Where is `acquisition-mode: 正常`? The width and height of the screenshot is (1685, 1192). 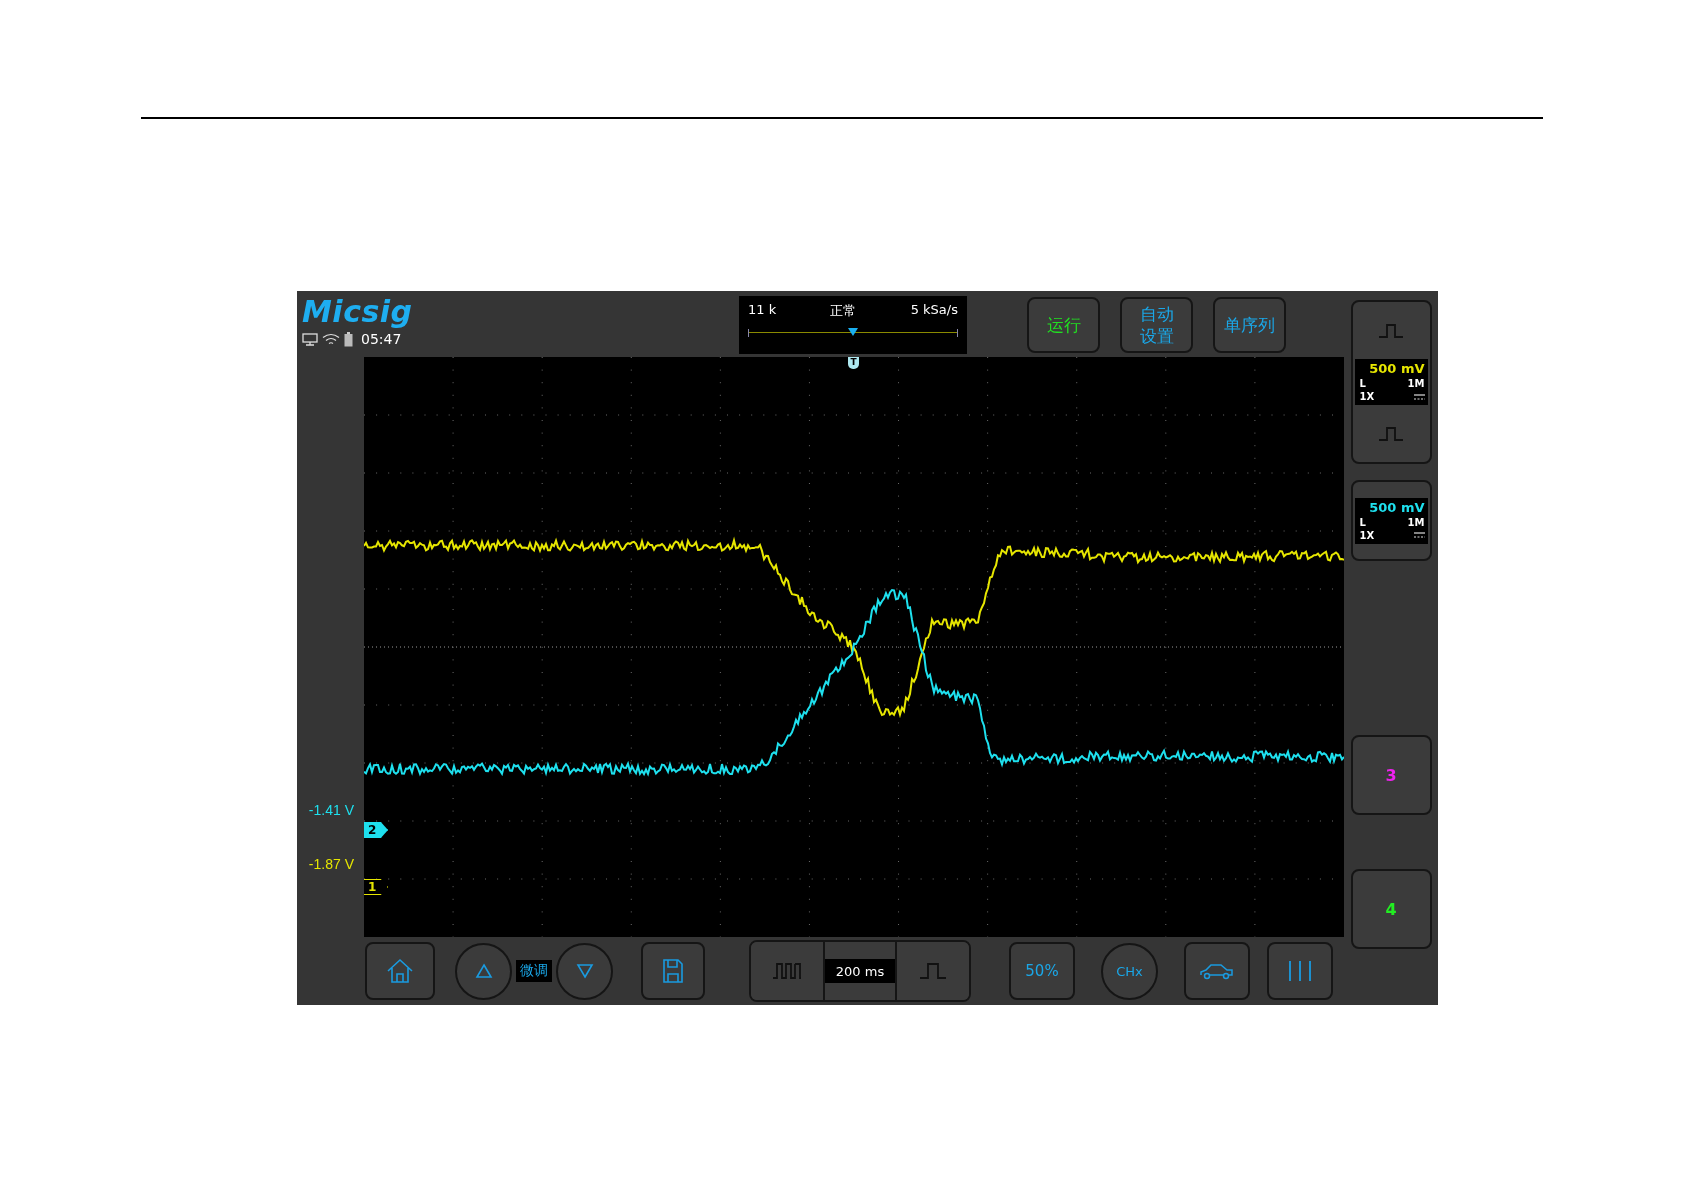 acquisition-mode: 正常 is located at coordinates (843, 311).